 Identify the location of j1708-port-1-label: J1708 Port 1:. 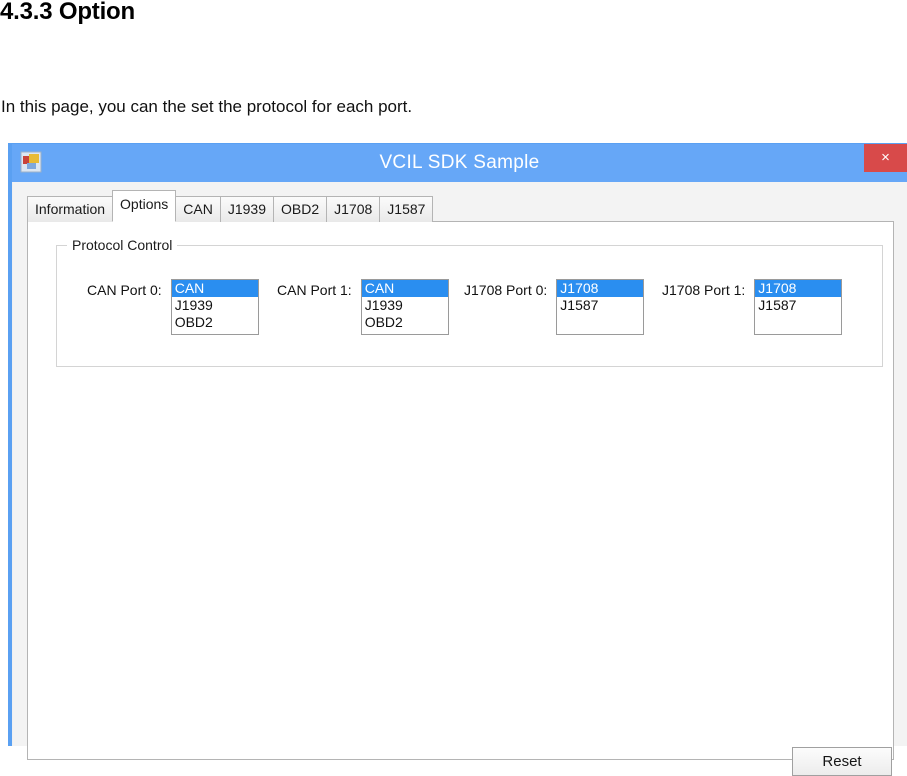
(704, 290).